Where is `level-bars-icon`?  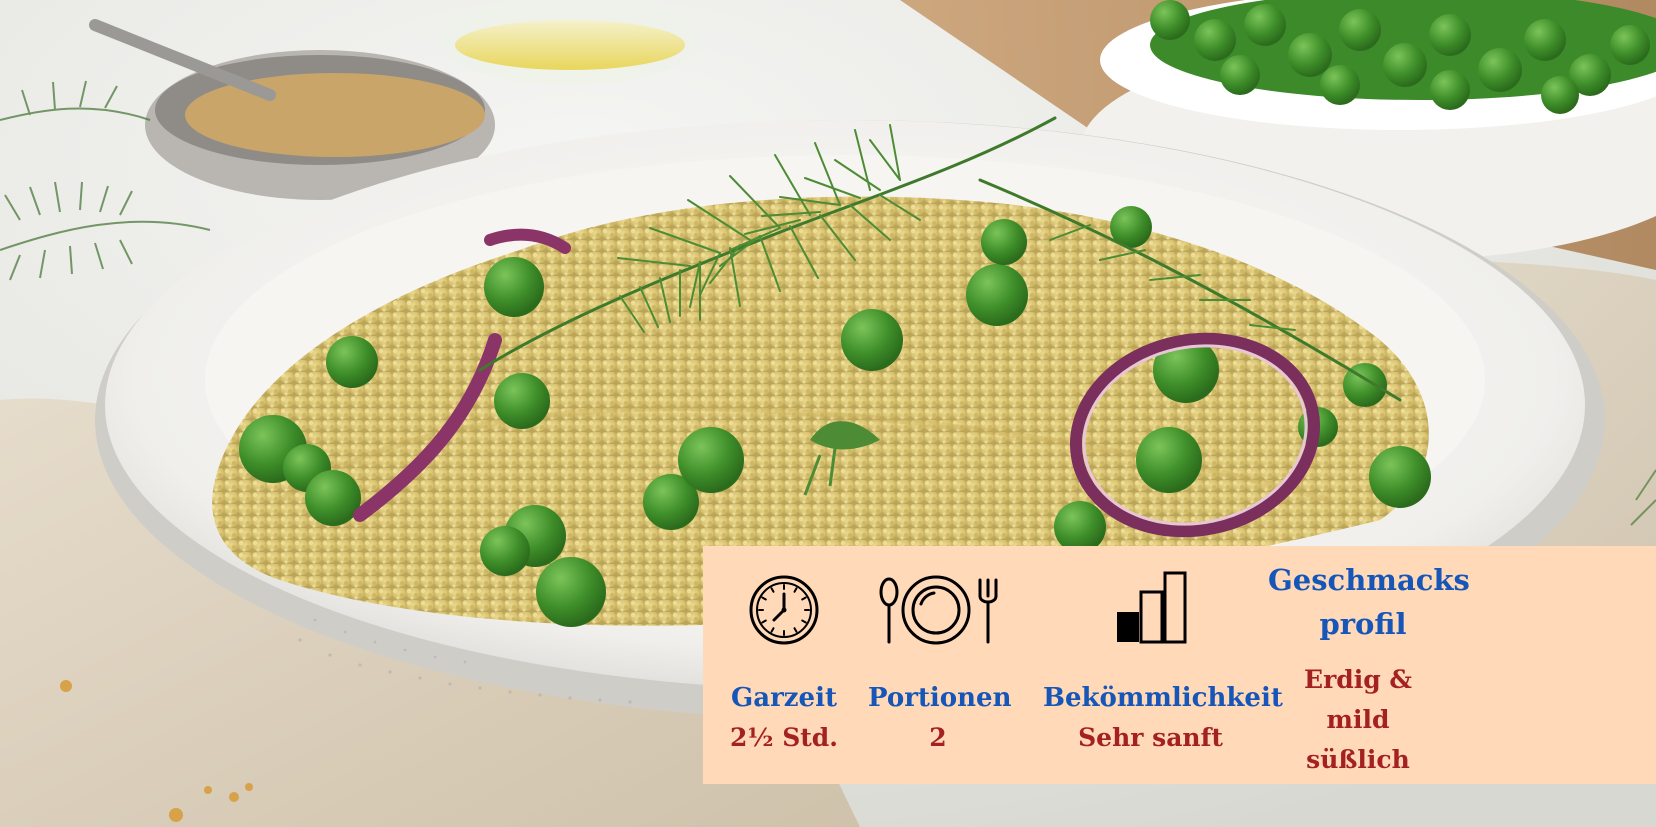 level-bars-icon is located at coordinates (1151, 607).